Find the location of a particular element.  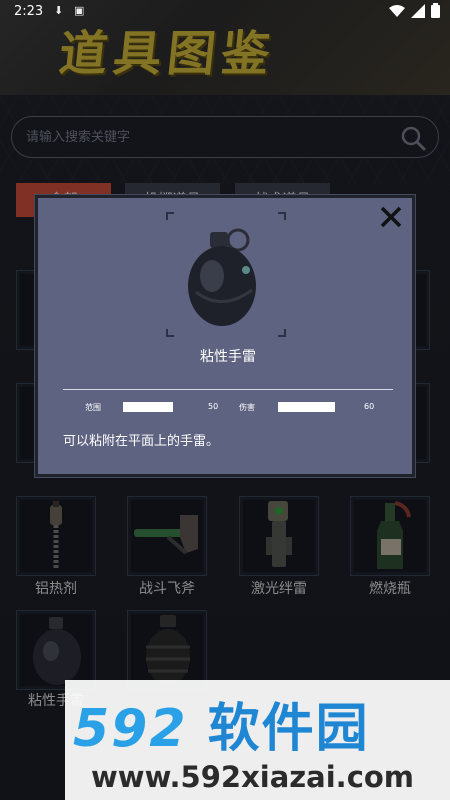

watermark-logo: 592 软件园 is located at coordinates (221, 723).